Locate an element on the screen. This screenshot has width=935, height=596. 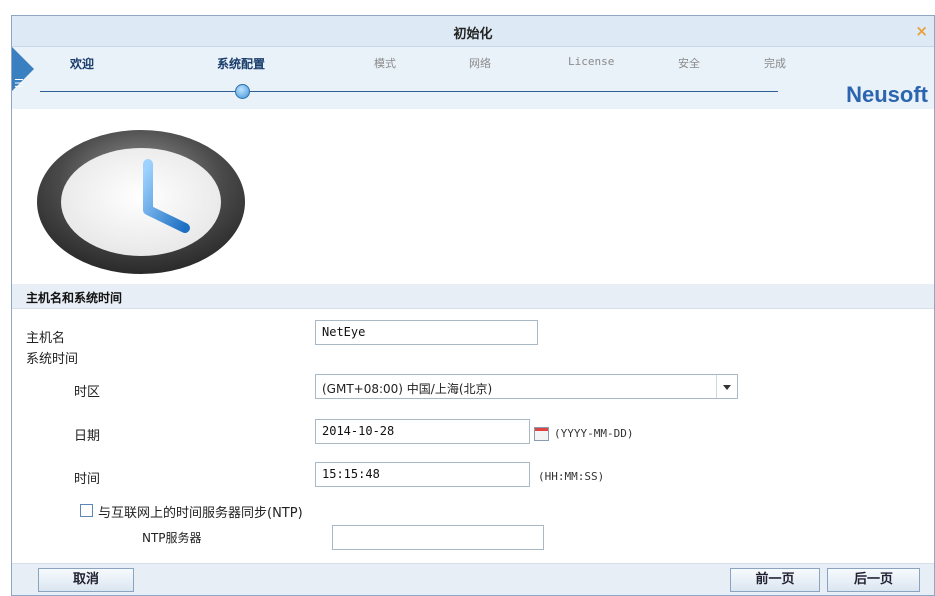
clock-icon is located at coordinates (141, 202).